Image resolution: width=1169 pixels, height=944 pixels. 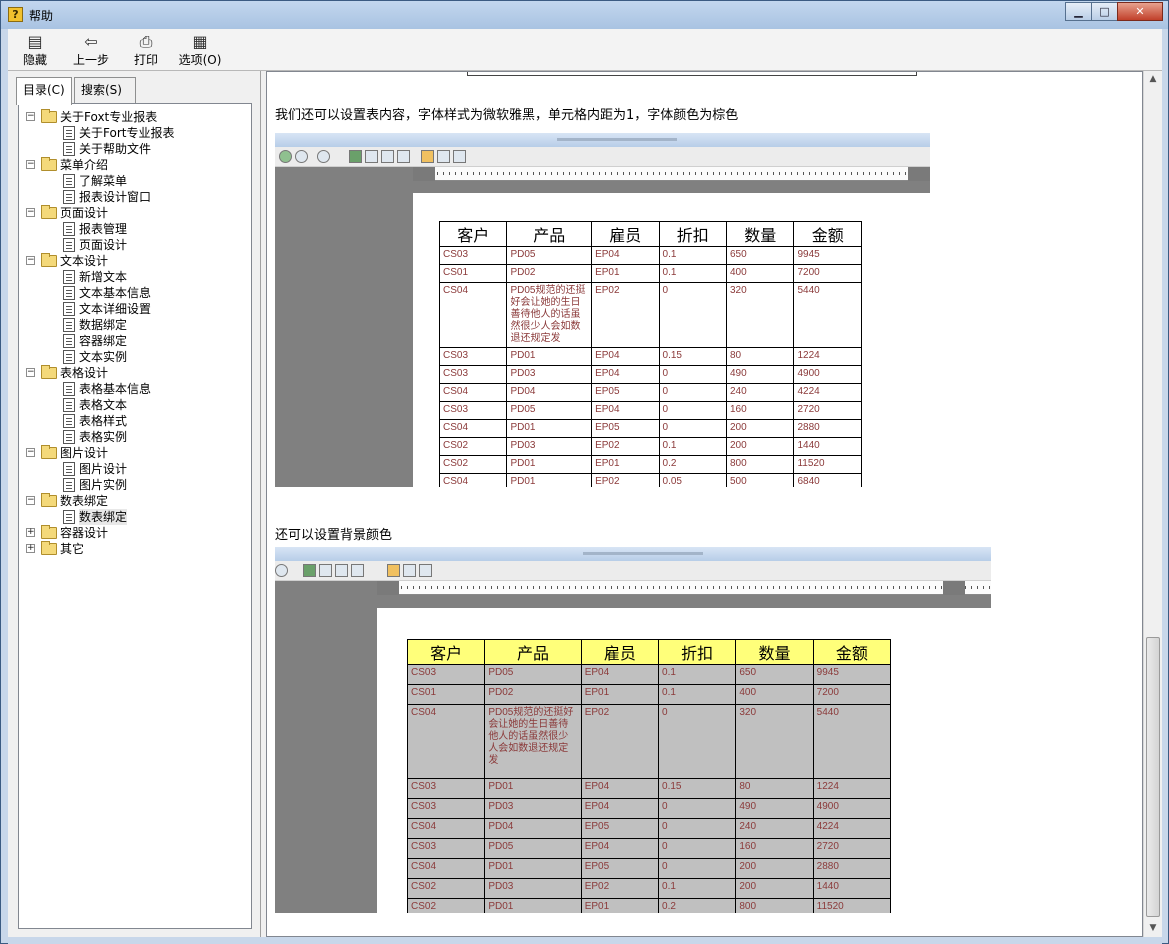 I want to click on find-icon, so click(x=459, y=156).